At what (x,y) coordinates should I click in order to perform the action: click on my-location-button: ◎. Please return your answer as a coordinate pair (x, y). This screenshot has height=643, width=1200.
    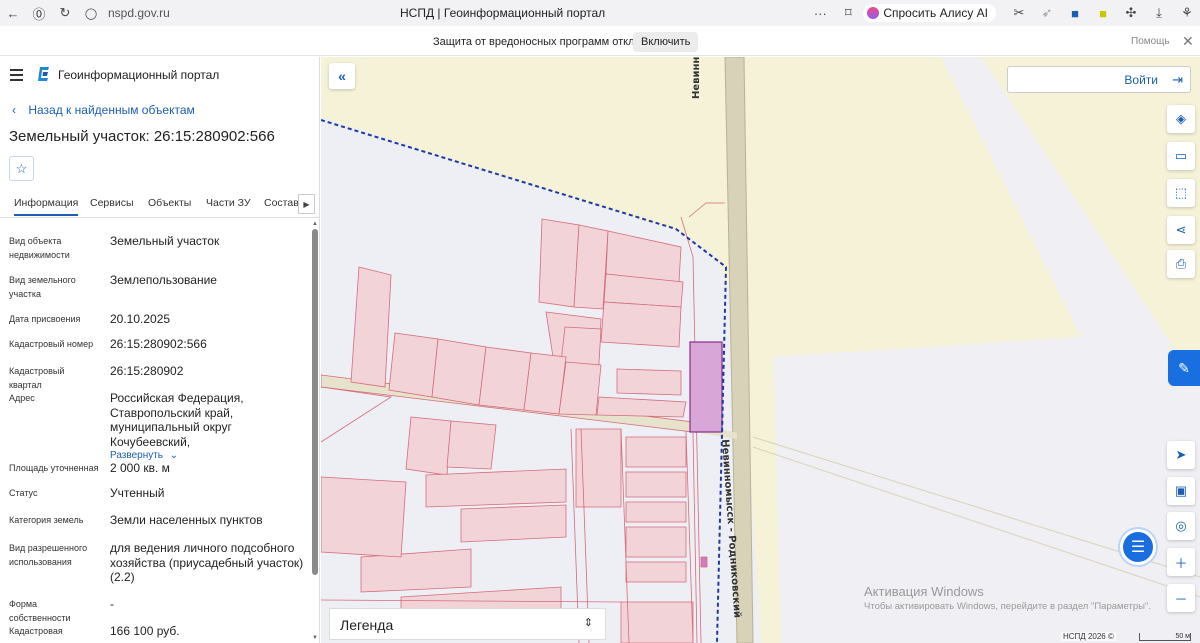
    Looking at the image, I should click on (1181, 526).